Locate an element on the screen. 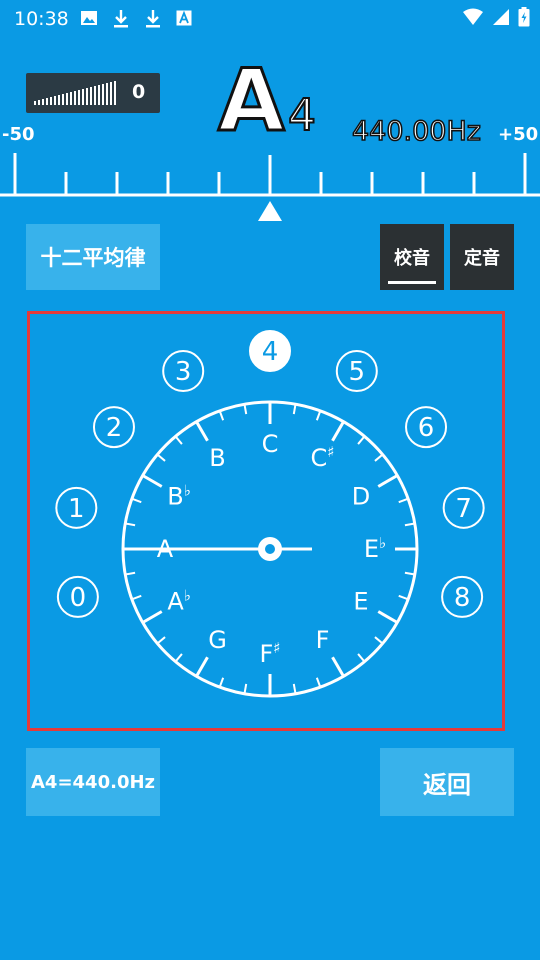 This screenshot has width=540, height=960. detected-octave: 4 is located at coordinates (302, 115).